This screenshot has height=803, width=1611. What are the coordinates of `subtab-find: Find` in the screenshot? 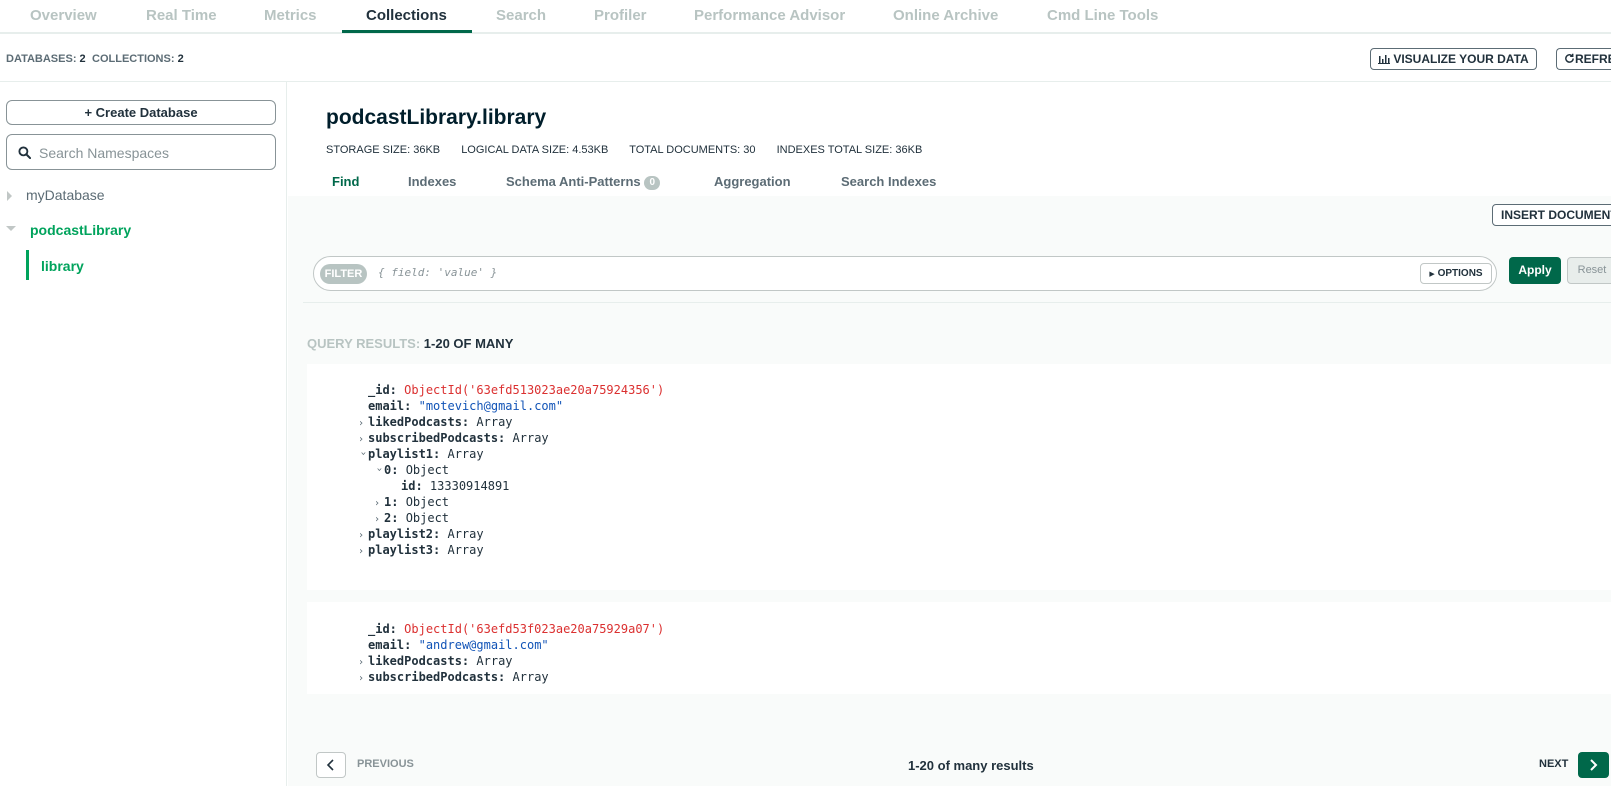 It's located at (345, 181).